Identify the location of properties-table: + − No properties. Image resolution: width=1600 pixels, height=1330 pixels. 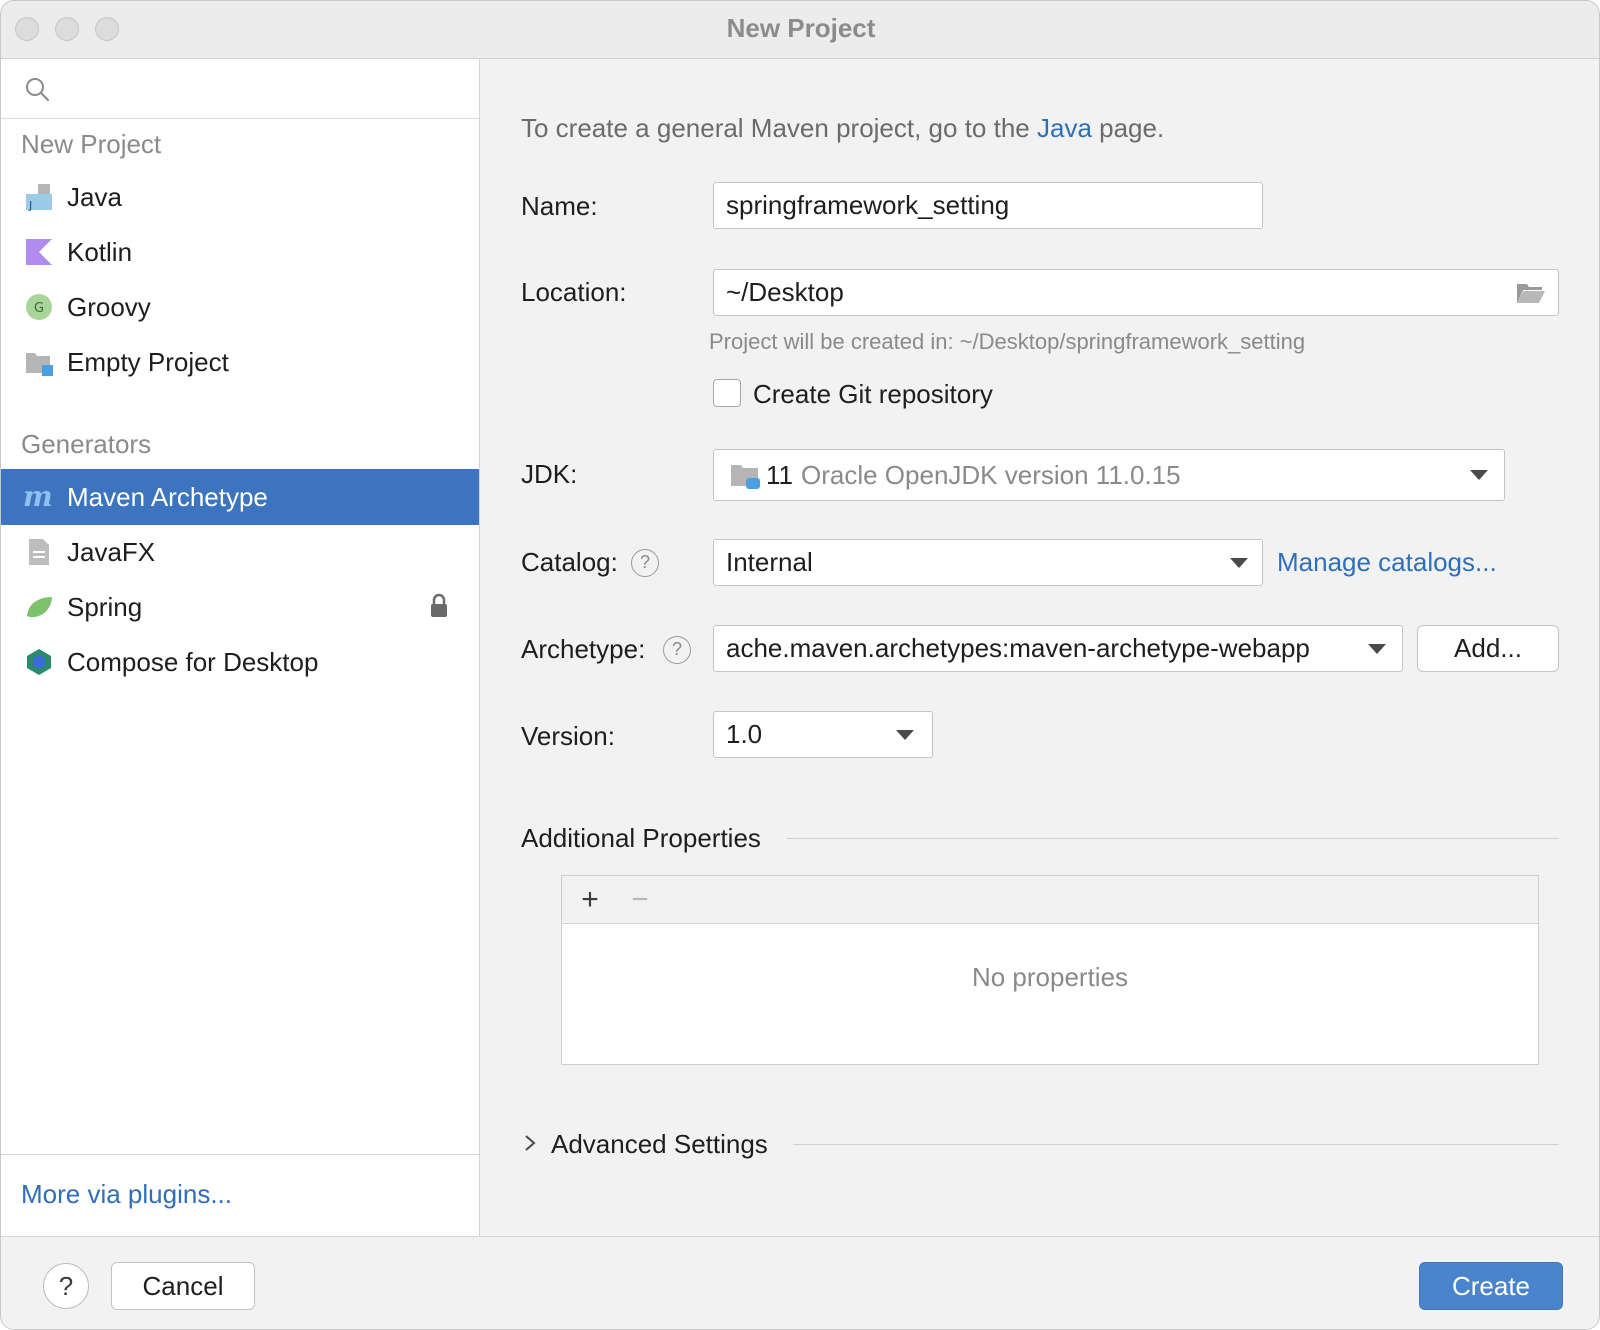
(1050, 970).